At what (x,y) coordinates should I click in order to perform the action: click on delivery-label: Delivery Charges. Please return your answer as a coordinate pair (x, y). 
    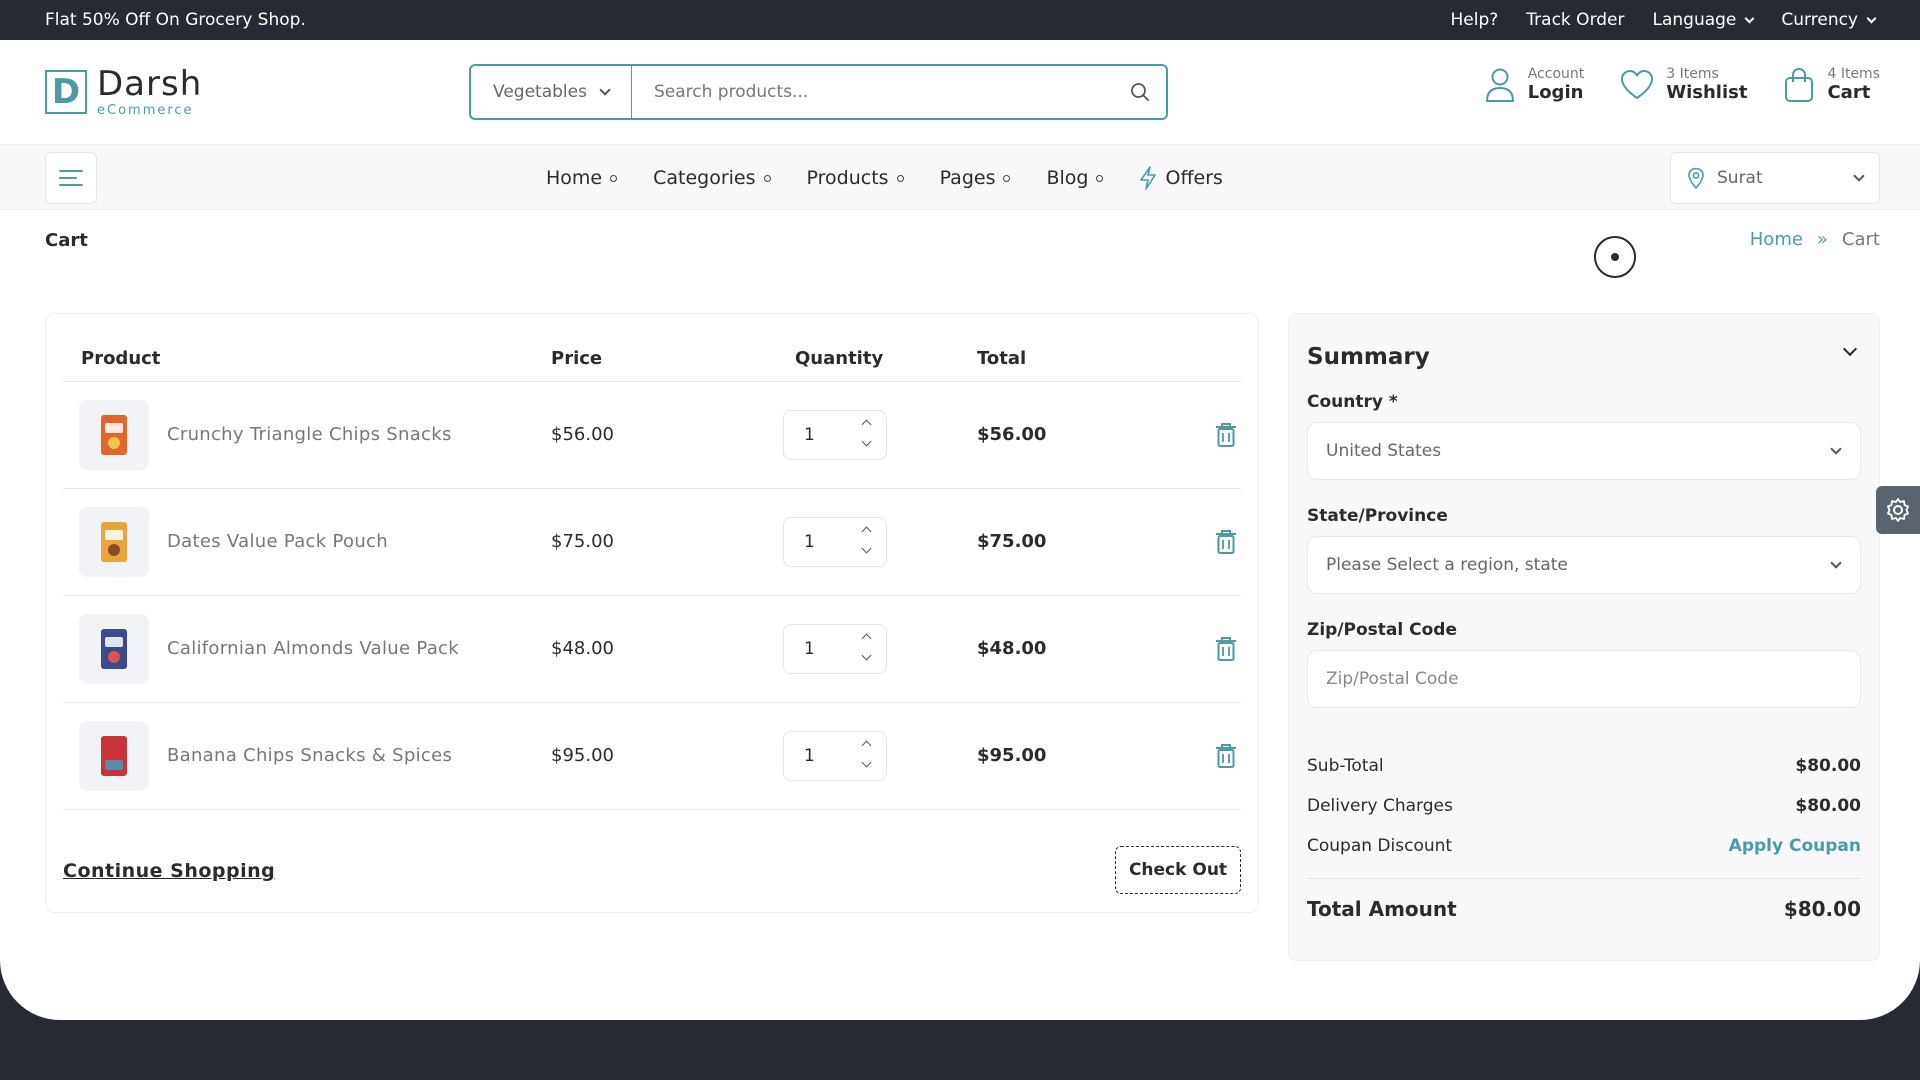
    Looking at the image, I should click on (1380, 806).